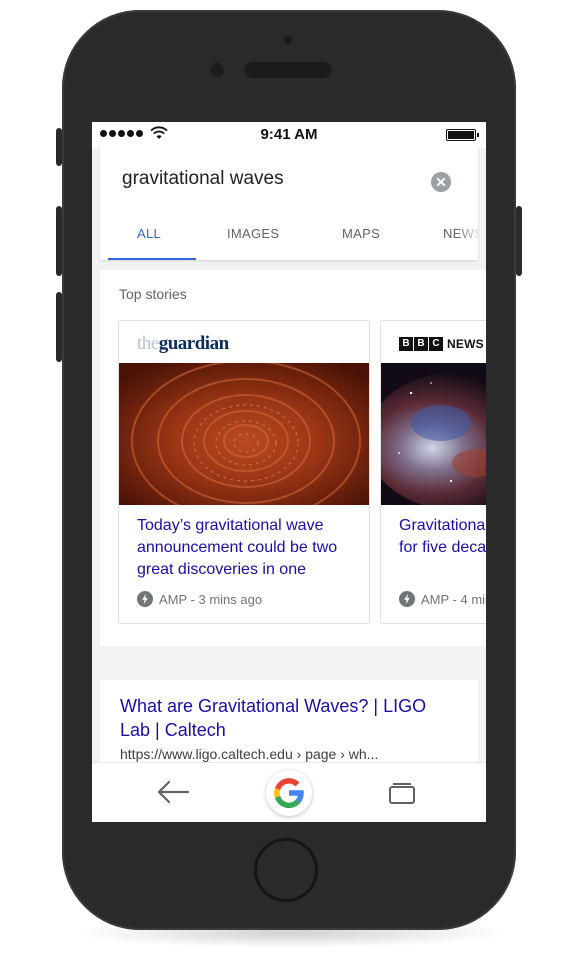 The width and height of the screenshot is (580, 960). What do you see at coordinates (288, 40) in the screenshot?
I see `proximity-sensor` at bounding box center [288, 40].